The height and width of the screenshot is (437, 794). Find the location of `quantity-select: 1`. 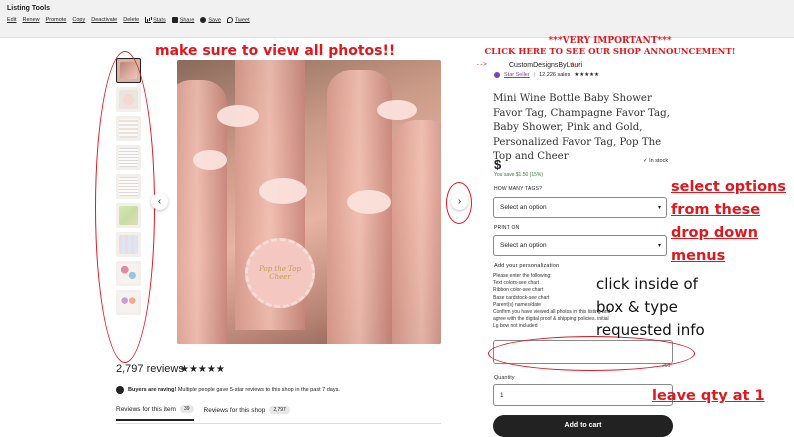

quantity-select: 1 is located at coordinates (583, 395).